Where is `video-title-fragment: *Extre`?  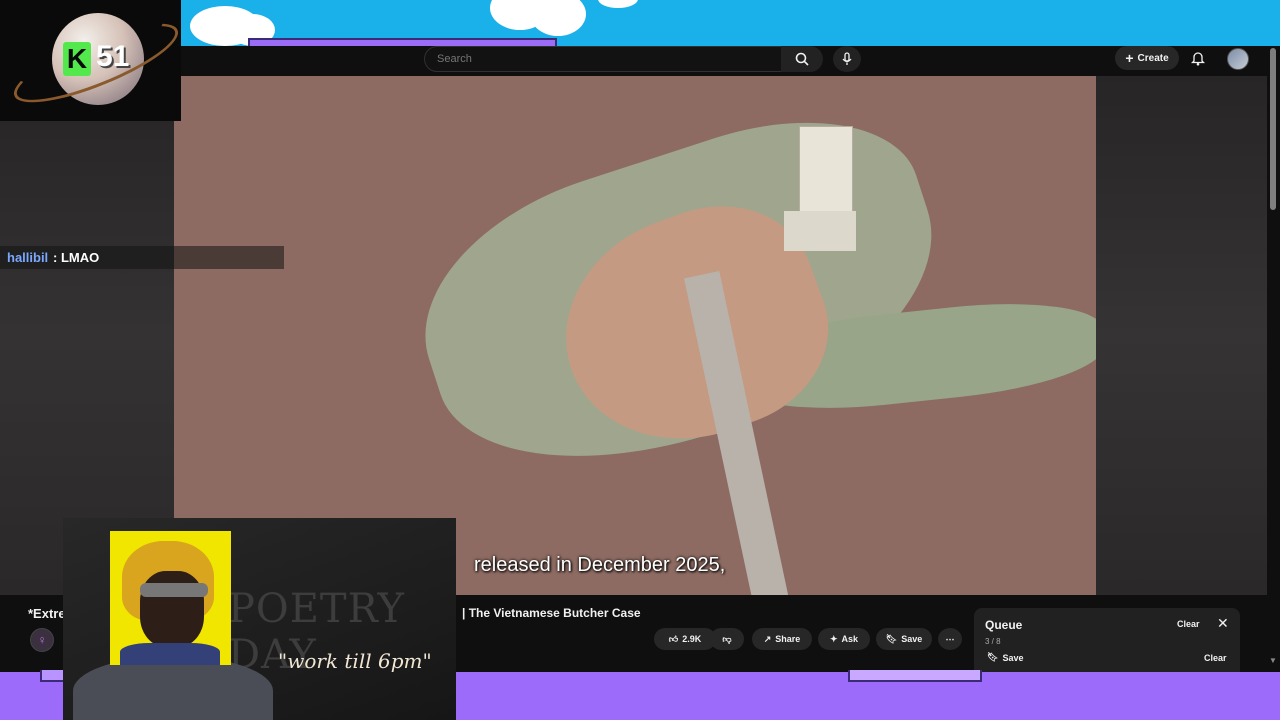
video-title-fragment: *Extre is located at coordinates (47, 613).